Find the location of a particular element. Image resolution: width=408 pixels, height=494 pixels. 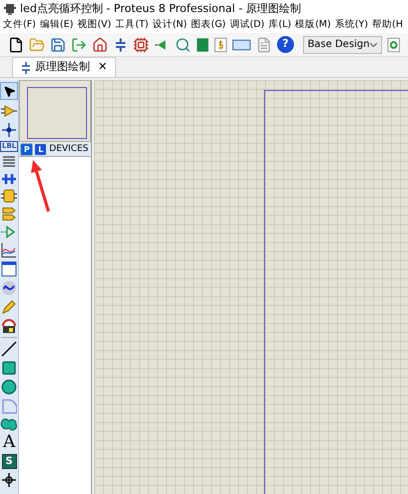

menu-item: 视图(V) is located at coordinates (94, 25).